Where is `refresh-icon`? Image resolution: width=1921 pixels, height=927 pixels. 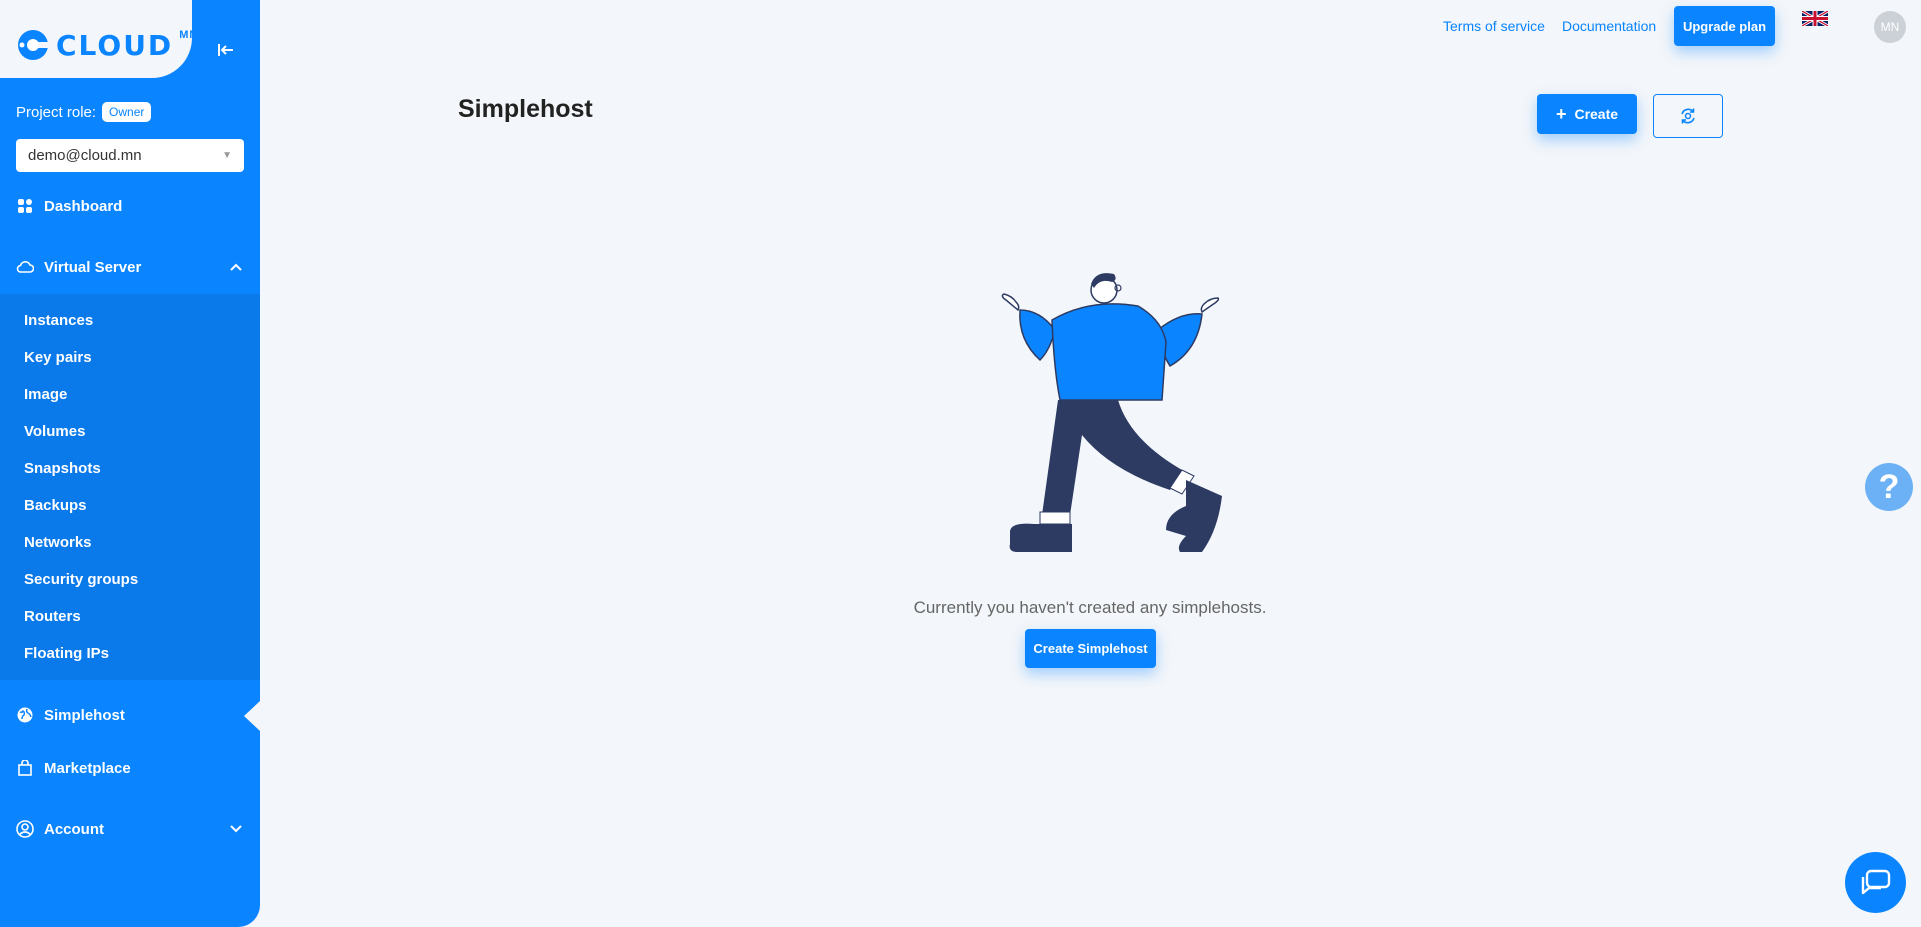
refresh-icon is located at coordinates (1688, 116).